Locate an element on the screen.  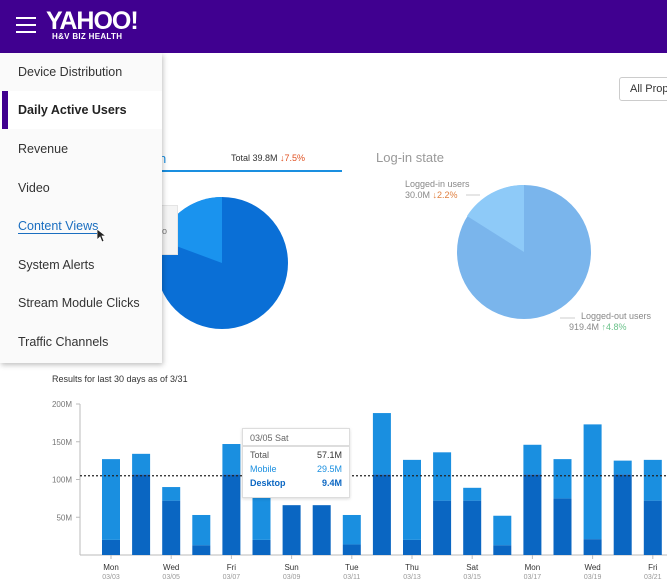
menu-item-device-distribution: Device Distribution is located at coordinates (81, 72).